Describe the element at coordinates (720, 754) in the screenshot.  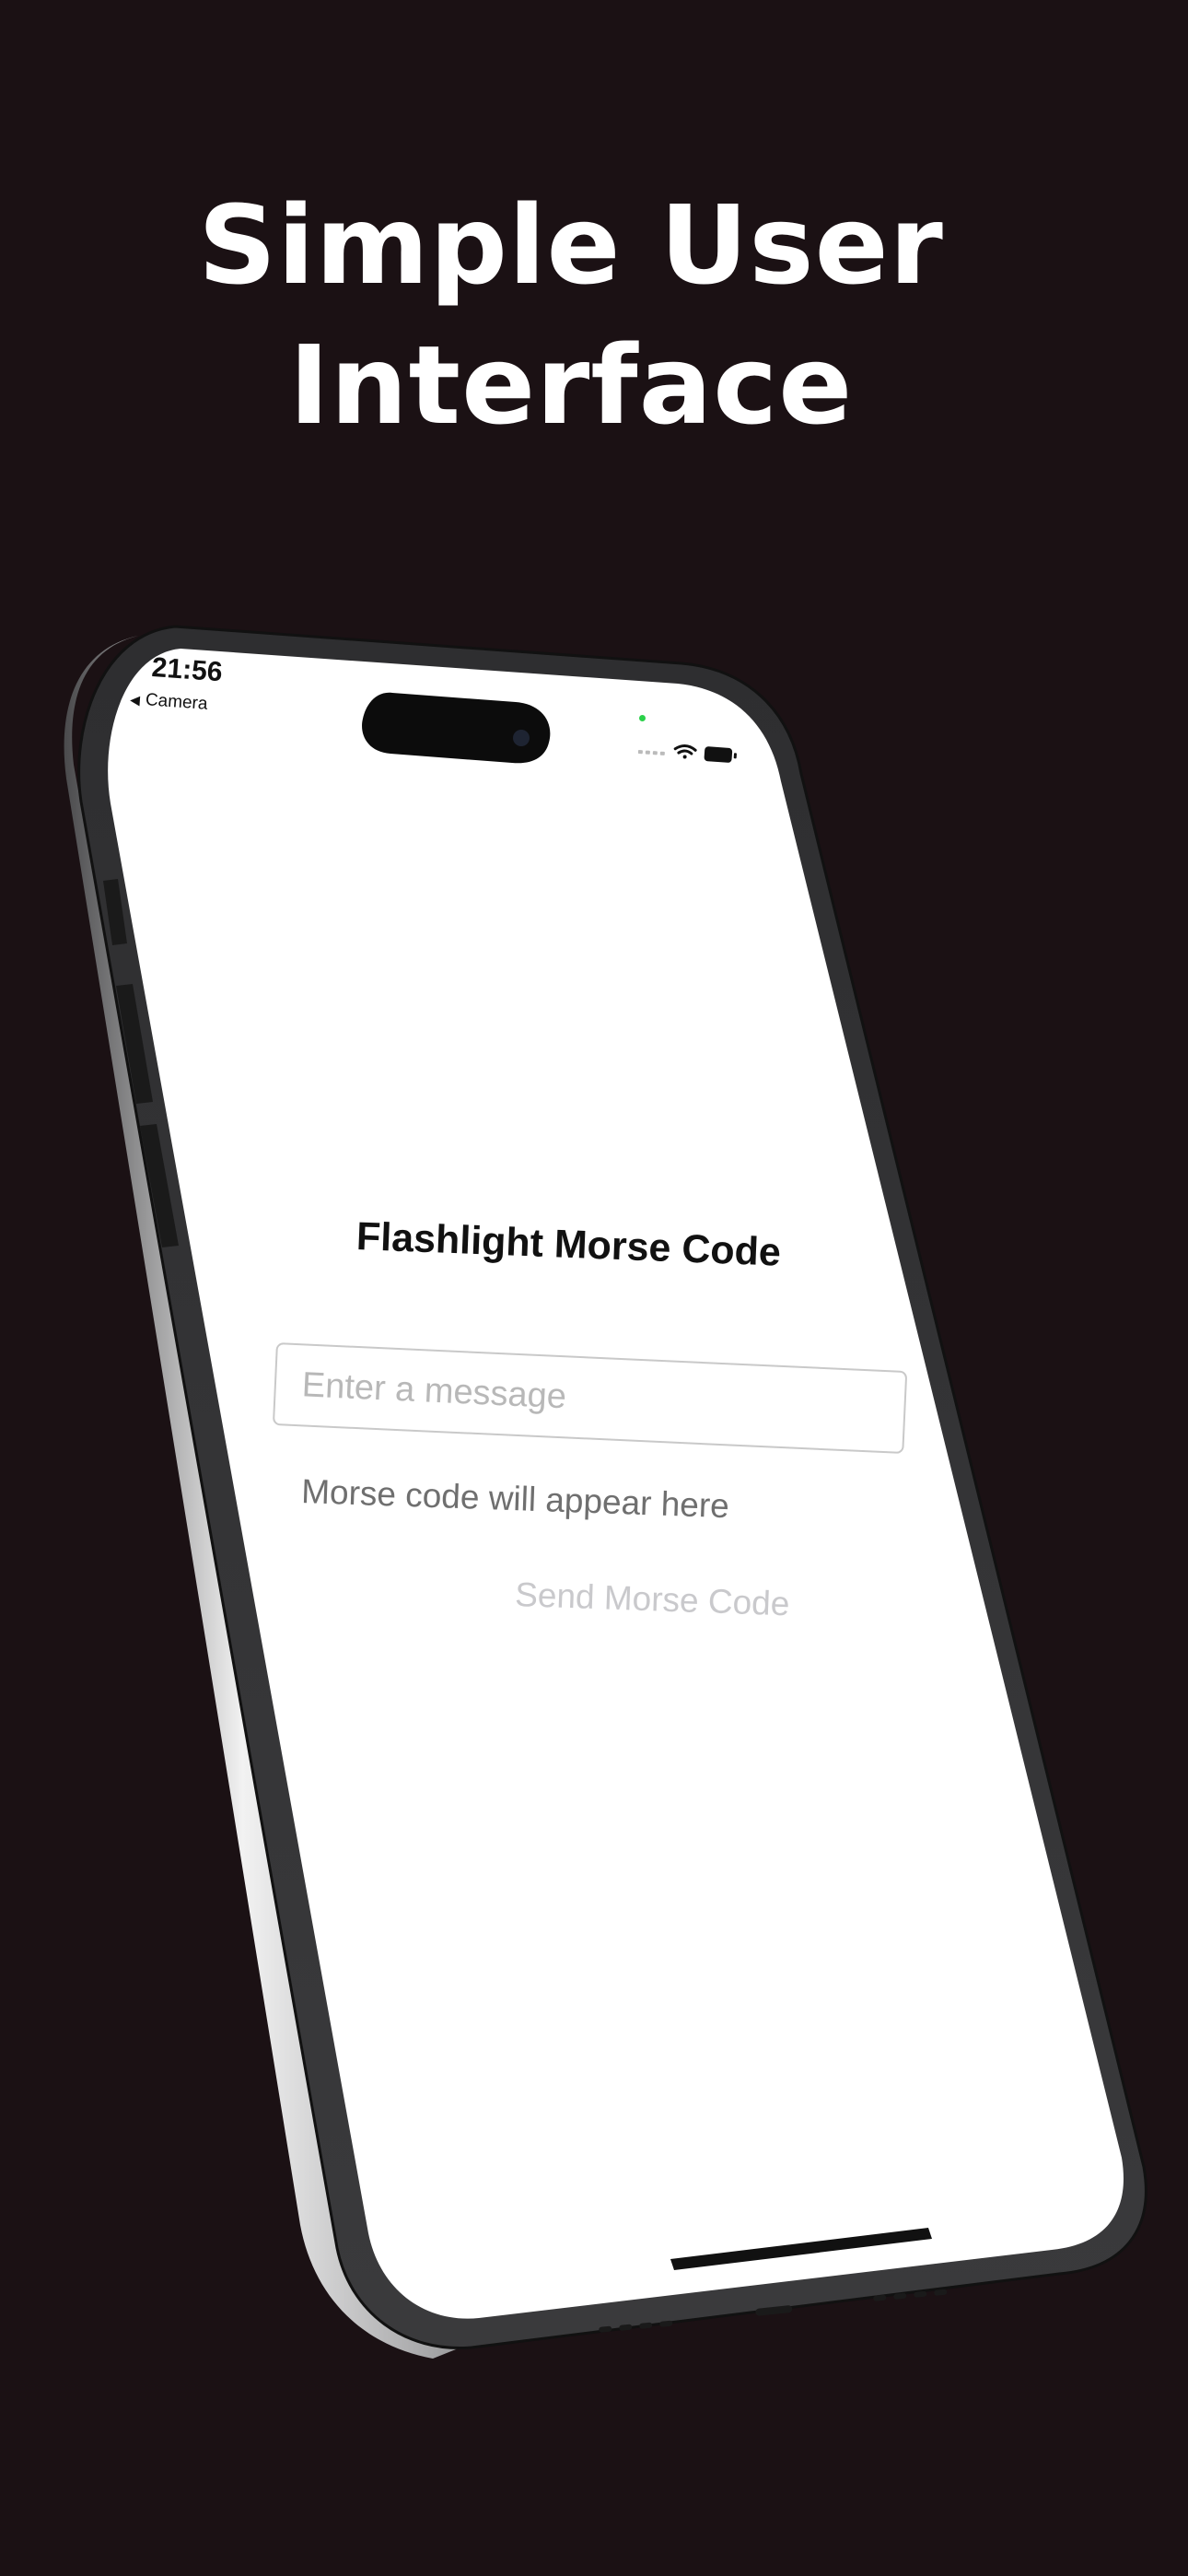
I see `battery-icon` at that location.